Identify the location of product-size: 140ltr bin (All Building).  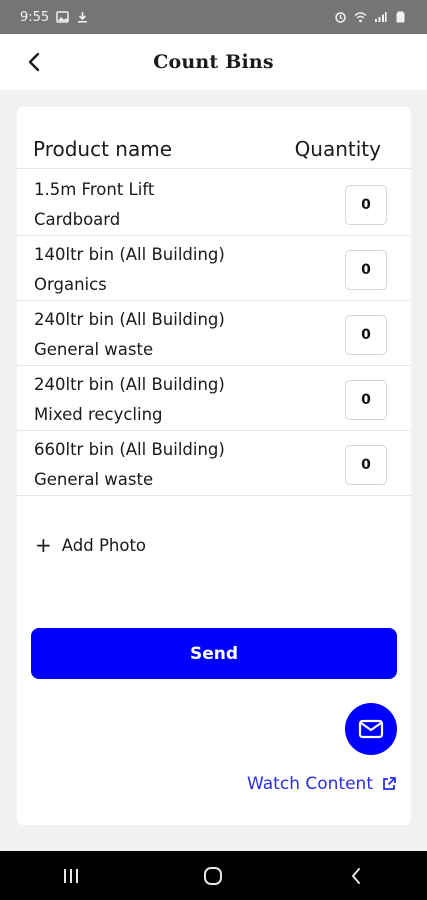
(129, 254).